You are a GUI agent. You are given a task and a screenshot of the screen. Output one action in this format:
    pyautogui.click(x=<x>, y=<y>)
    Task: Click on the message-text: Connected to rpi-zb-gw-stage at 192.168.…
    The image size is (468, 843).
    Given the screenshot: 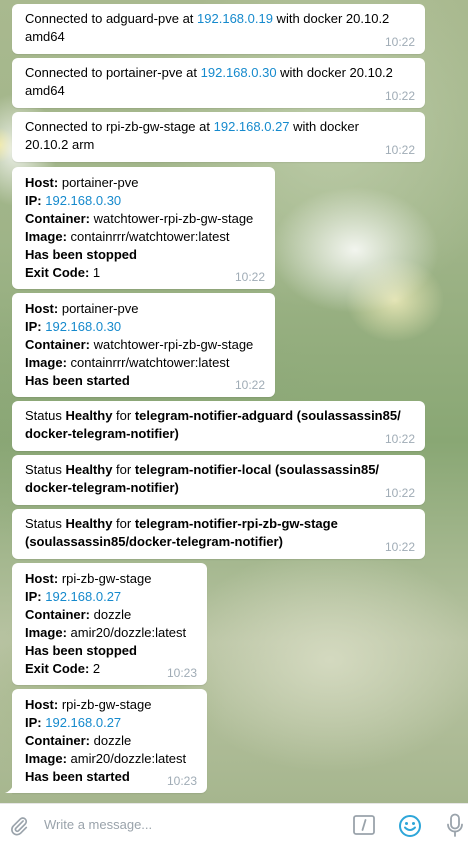 What is the action you would take?
    pyautogui.click(x=219, y=127)
    